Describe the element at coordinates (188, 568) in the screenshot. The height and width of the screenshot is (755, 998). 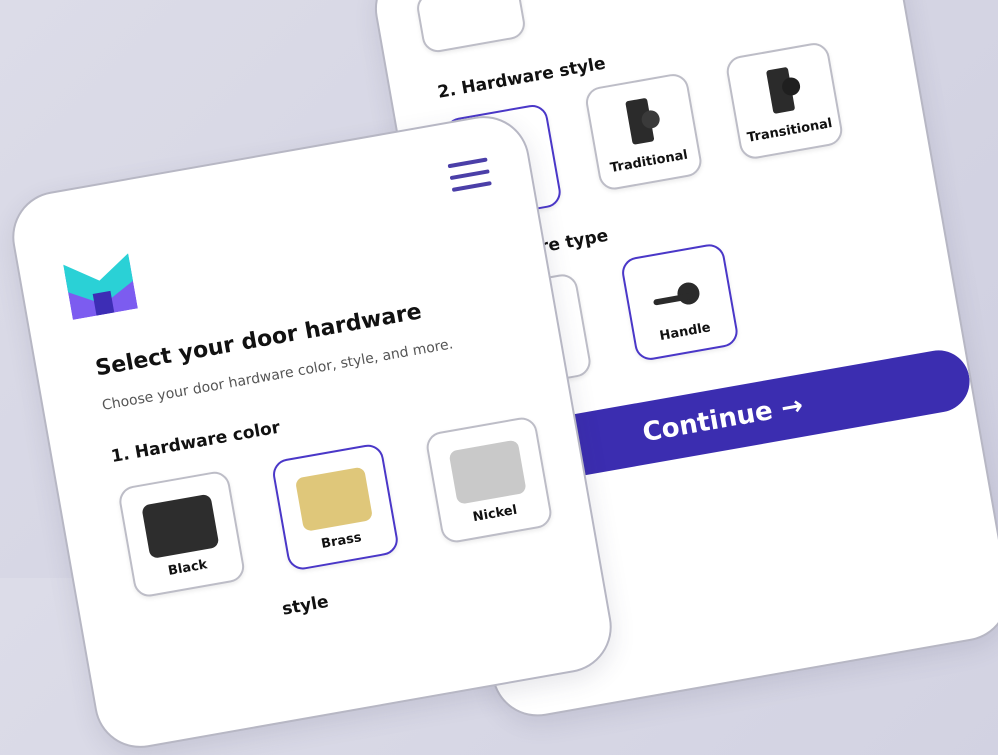
I see `color-label-black: Black` at that location.